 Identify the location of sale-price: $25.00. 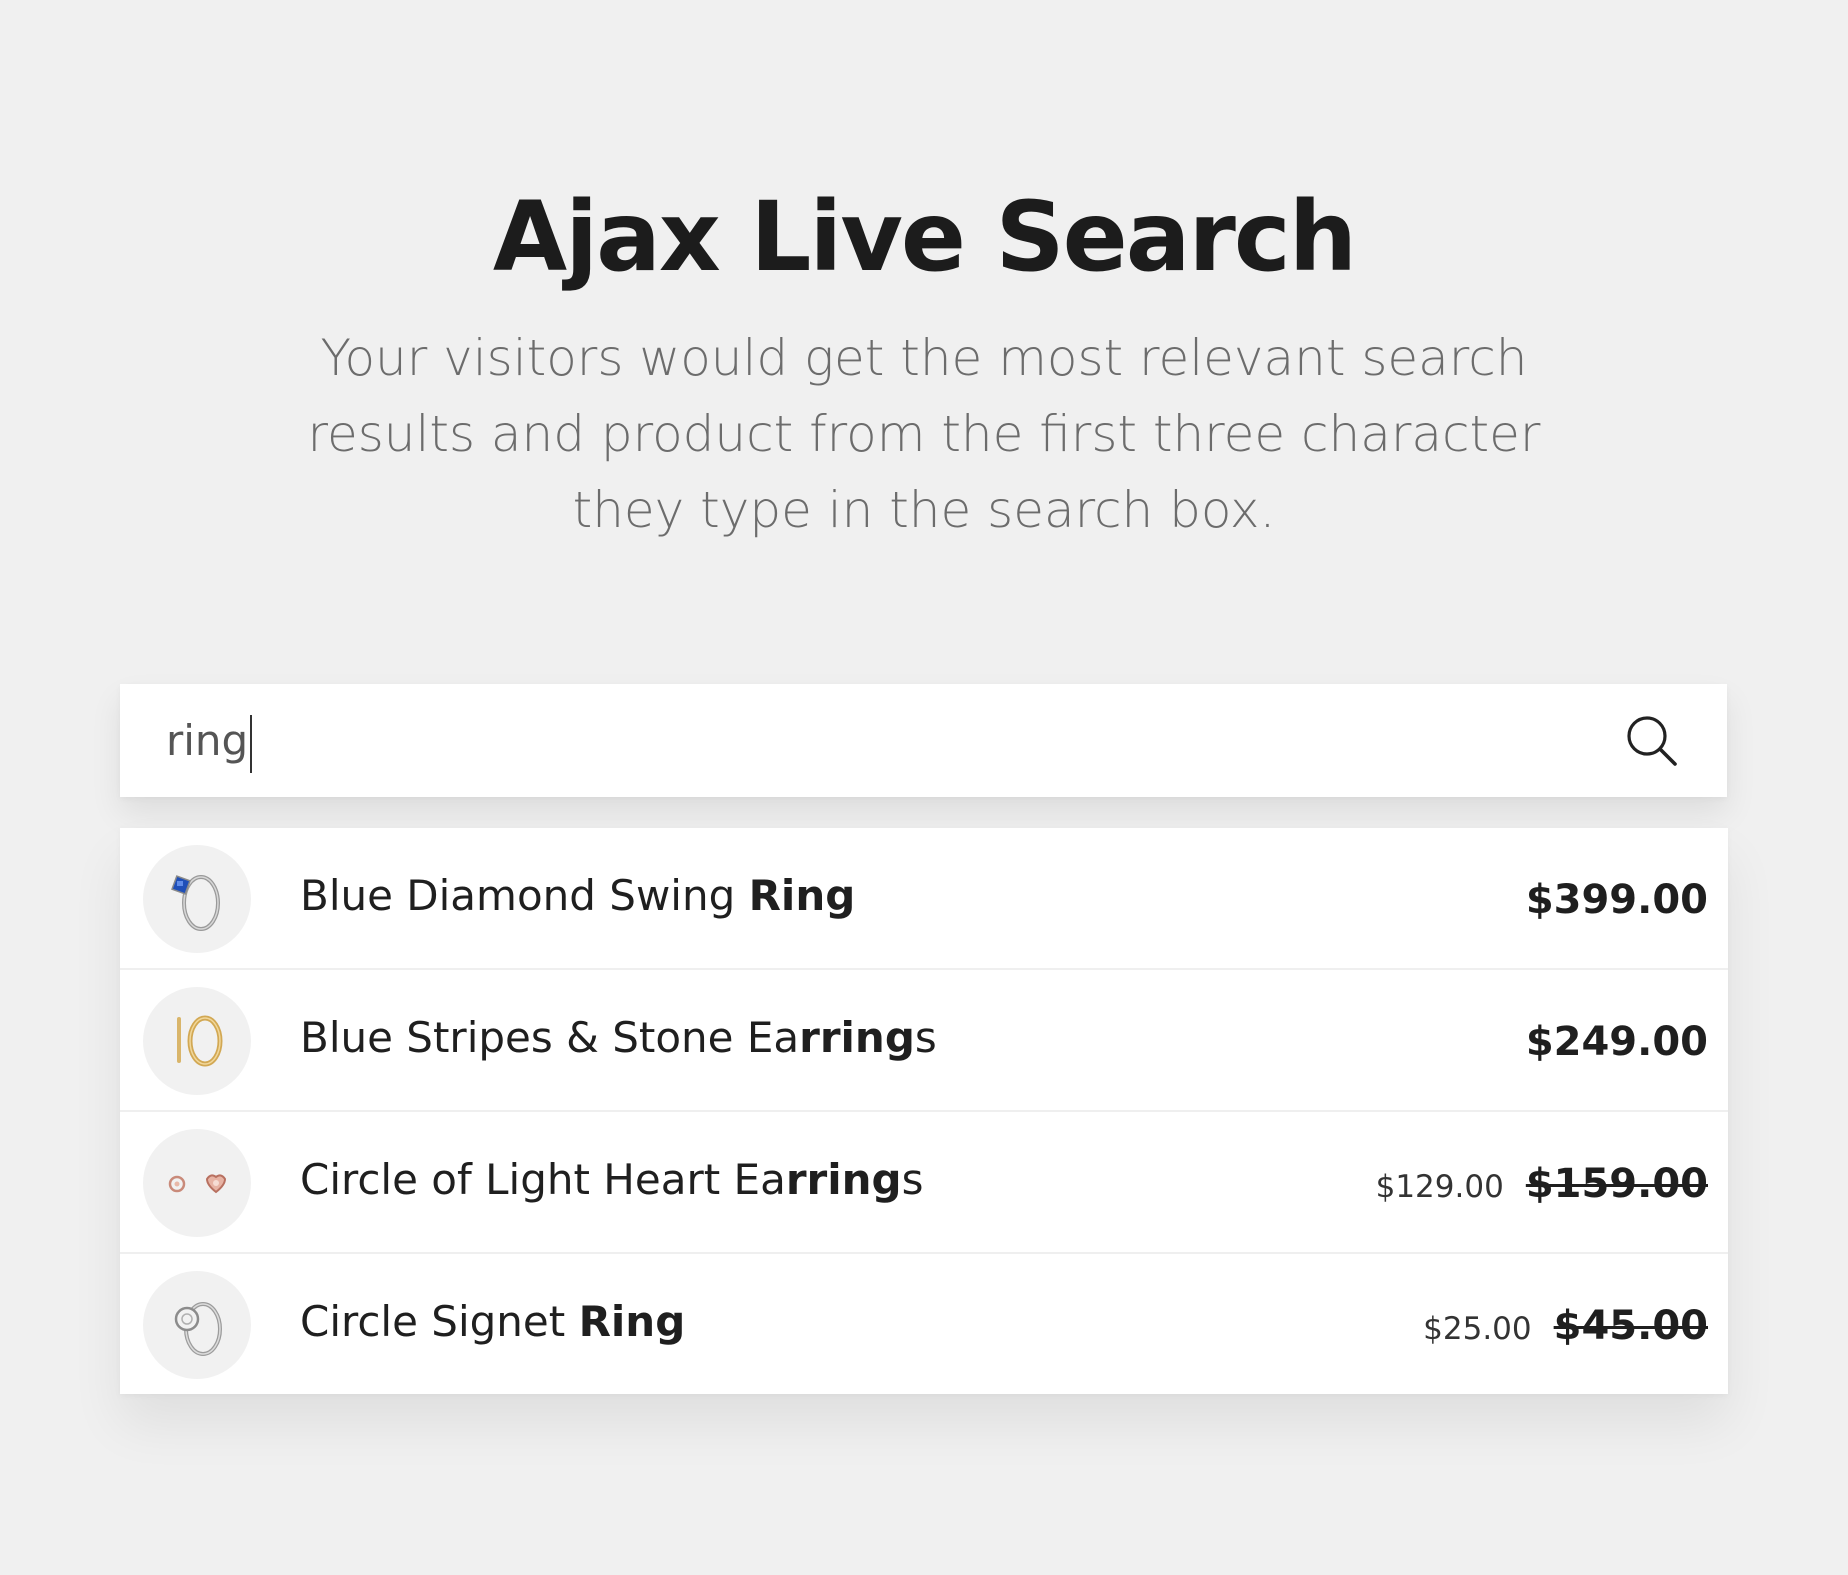
(1477, 1329).